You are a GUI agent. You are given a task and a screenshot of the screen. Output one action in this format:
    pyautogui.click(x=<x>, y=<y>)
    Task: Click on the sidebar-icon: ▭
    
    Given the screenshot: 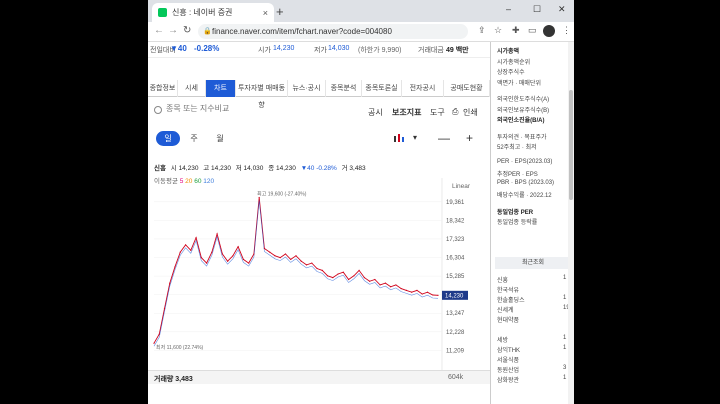 What is the action you would take?
    pyautogui.click(x=532, y=30)
    